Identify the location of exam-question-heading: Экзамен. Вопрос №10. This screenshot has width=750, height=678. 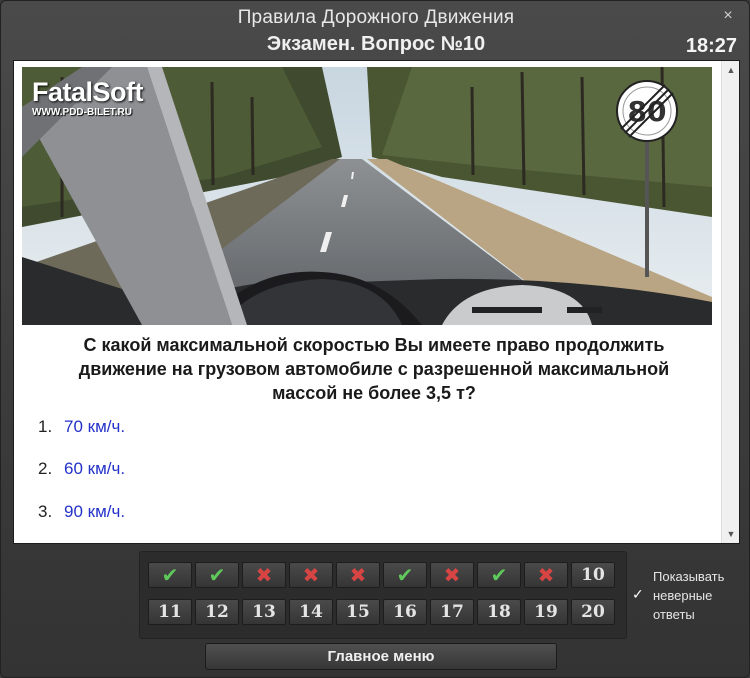
(376, 44).